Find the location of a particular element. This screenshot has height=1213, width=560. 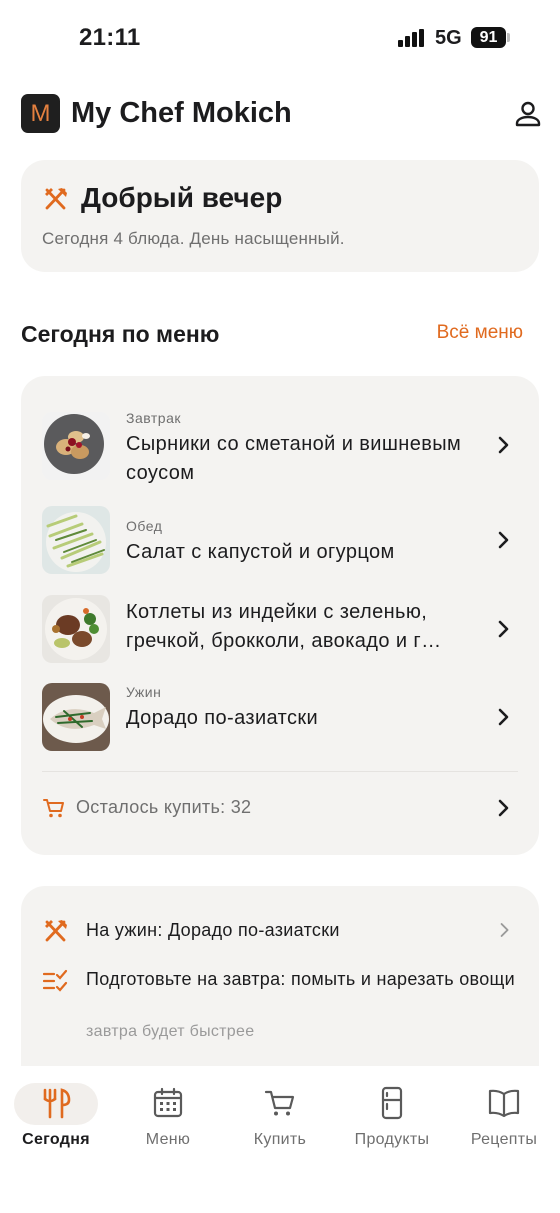

app-title: My Chef Mokich is located at coordinates (181, 113).